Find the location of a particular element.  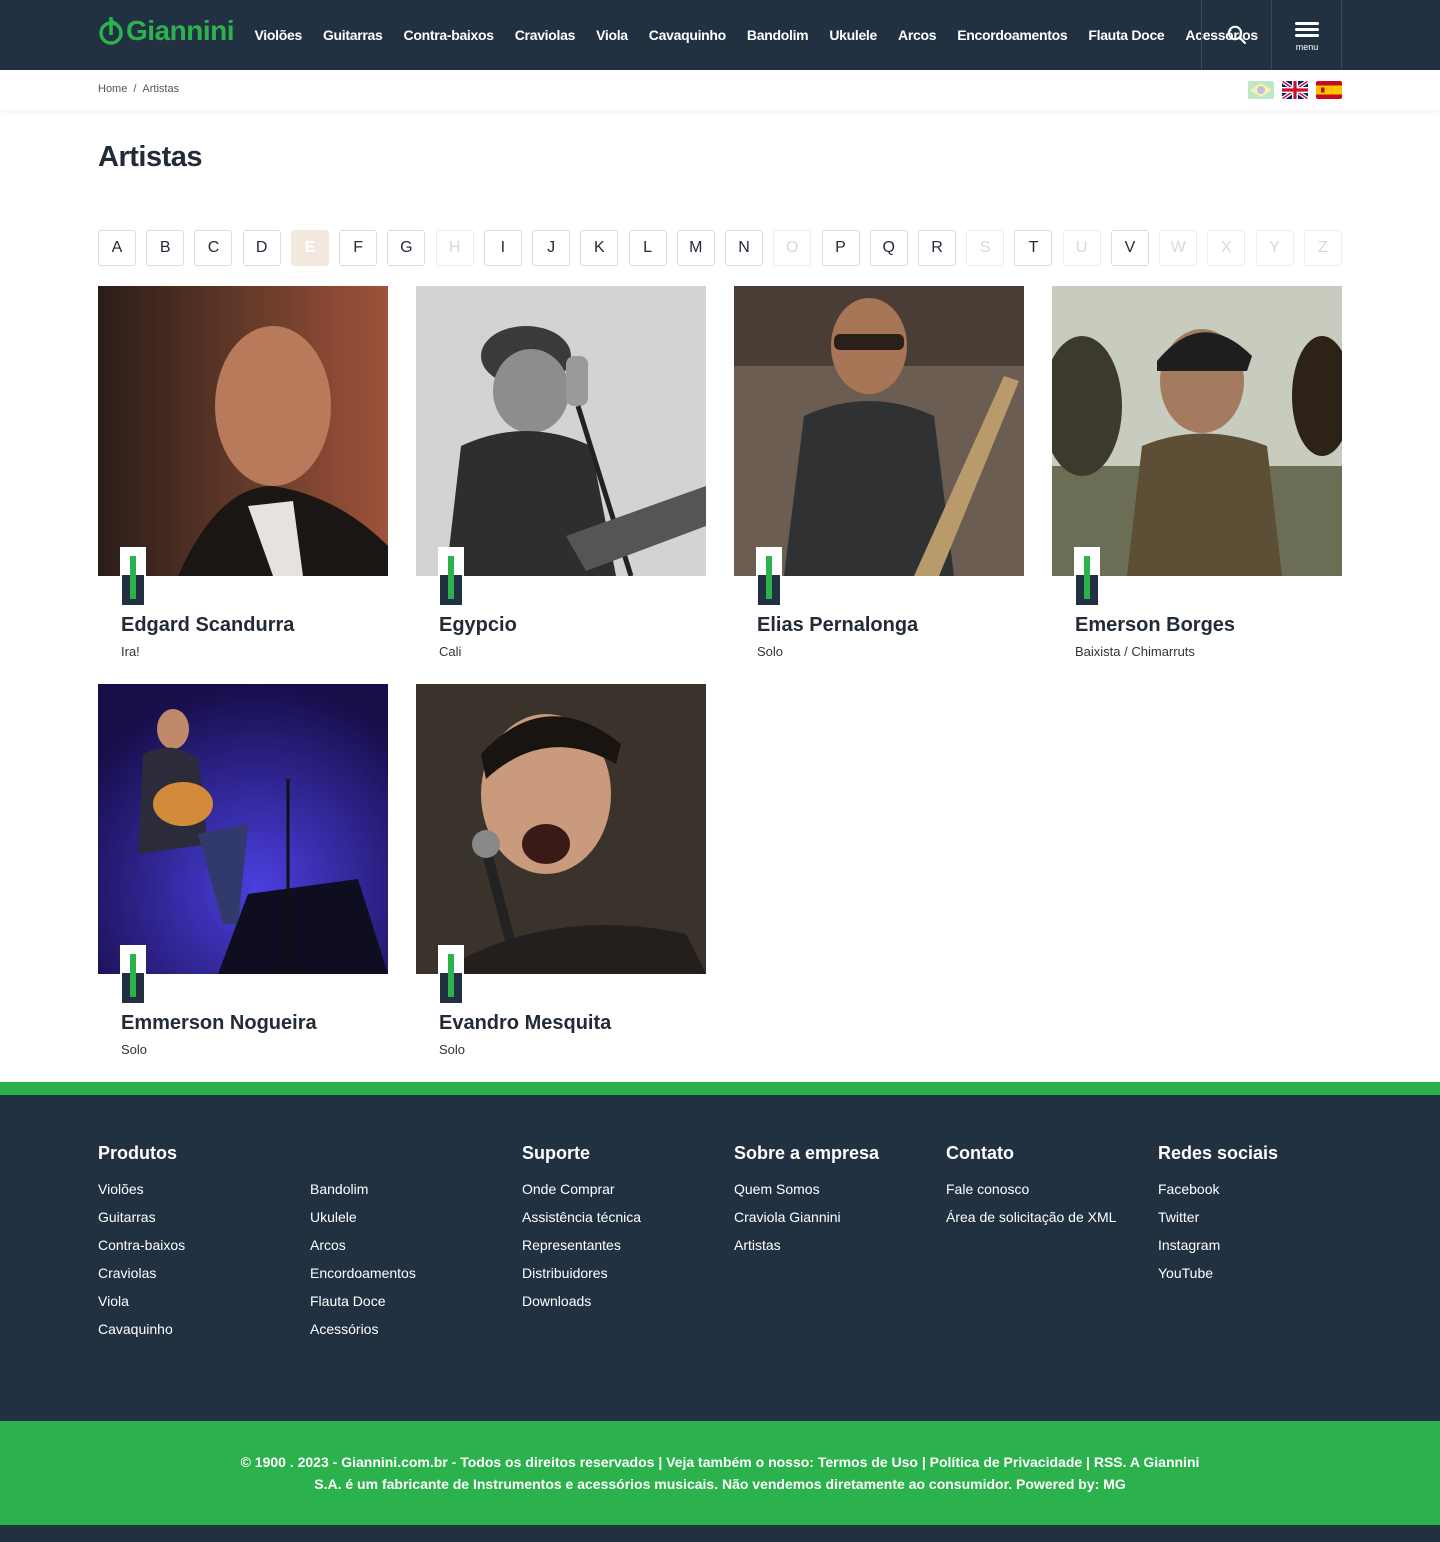

letter-m: M is located at coordinates (695, 248).